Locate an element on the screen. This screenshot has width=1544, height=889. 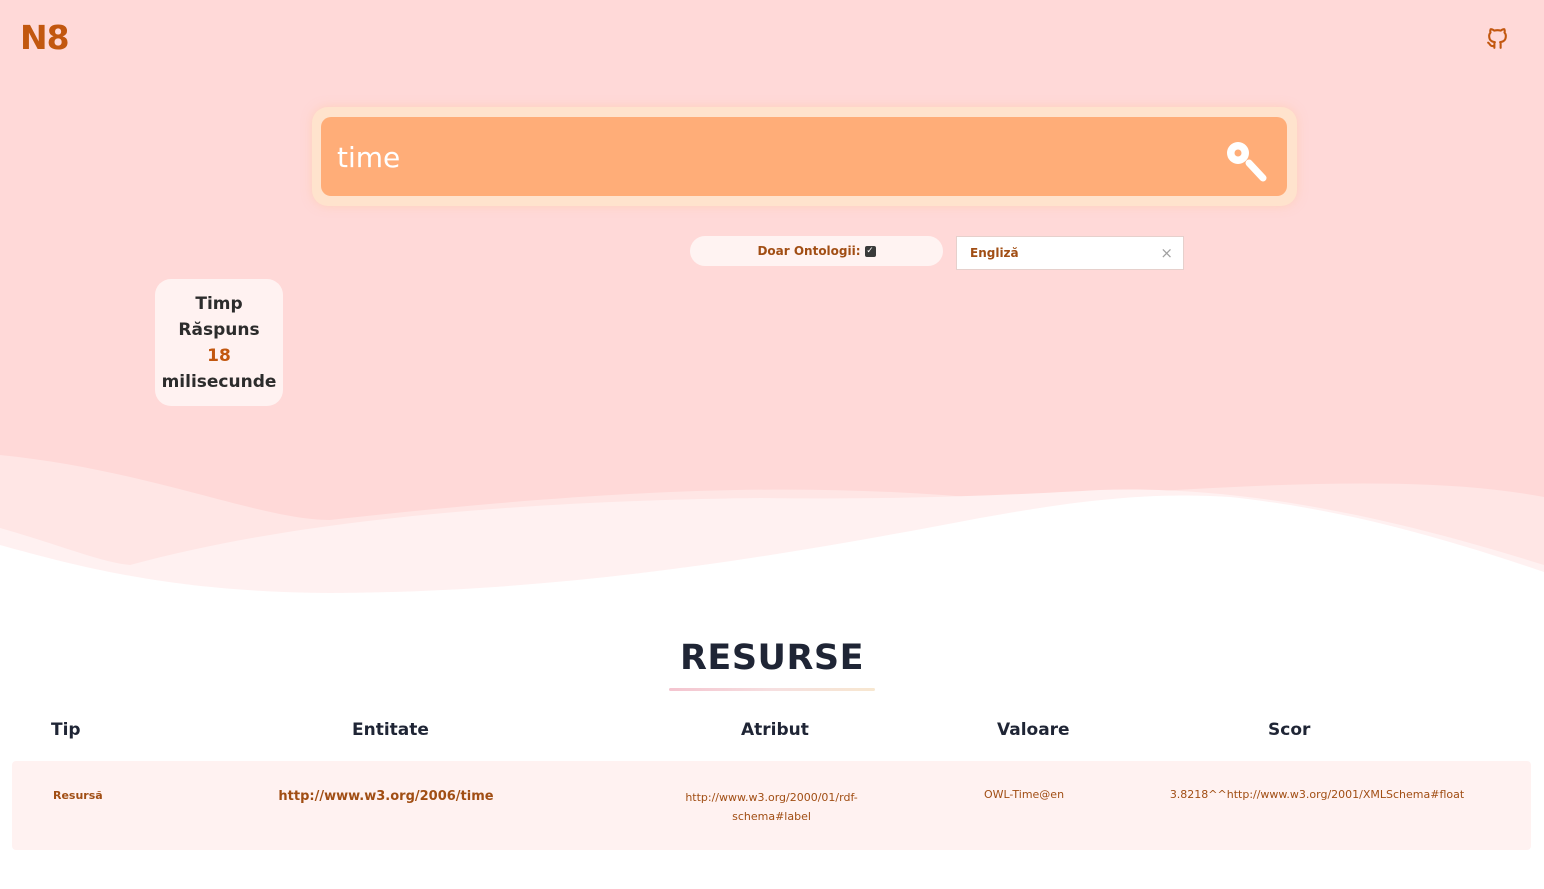
language-select: Engliză × is located at coordinates (1070, 253).